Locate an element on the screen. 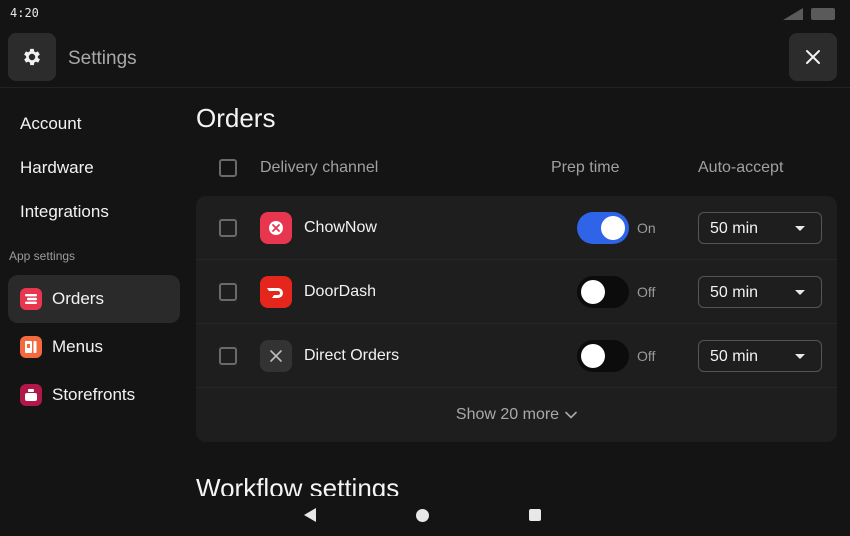 This screenshot has width=850, height=536. toggle-status: On is located at coordinates (646, 228).